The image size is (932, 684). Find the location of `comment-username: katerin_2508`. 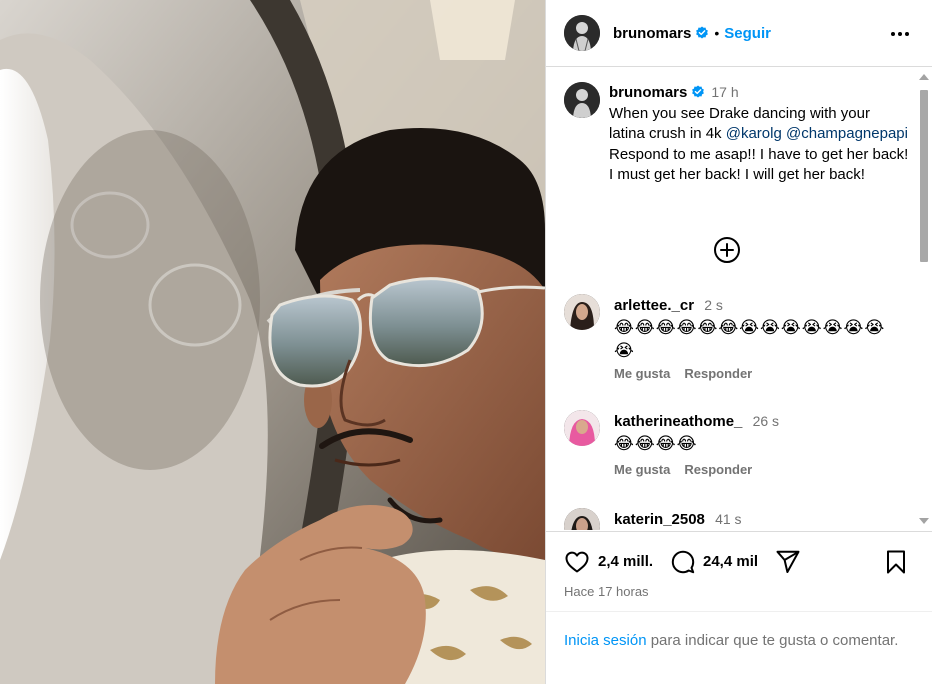

comment-username: katerin_2508 is located at coordinates (659, 519).